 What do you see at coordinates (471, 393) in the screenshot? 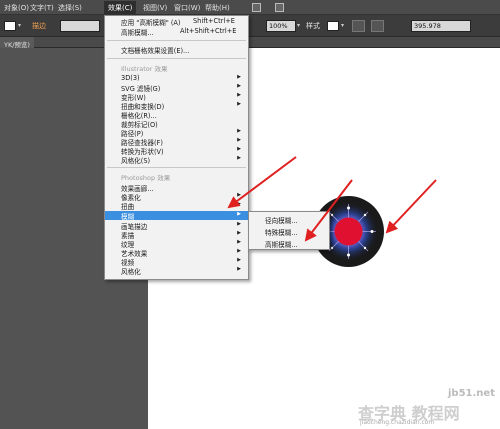
I see `watermark-site: jb51.net` at bounding box center [471, 393].